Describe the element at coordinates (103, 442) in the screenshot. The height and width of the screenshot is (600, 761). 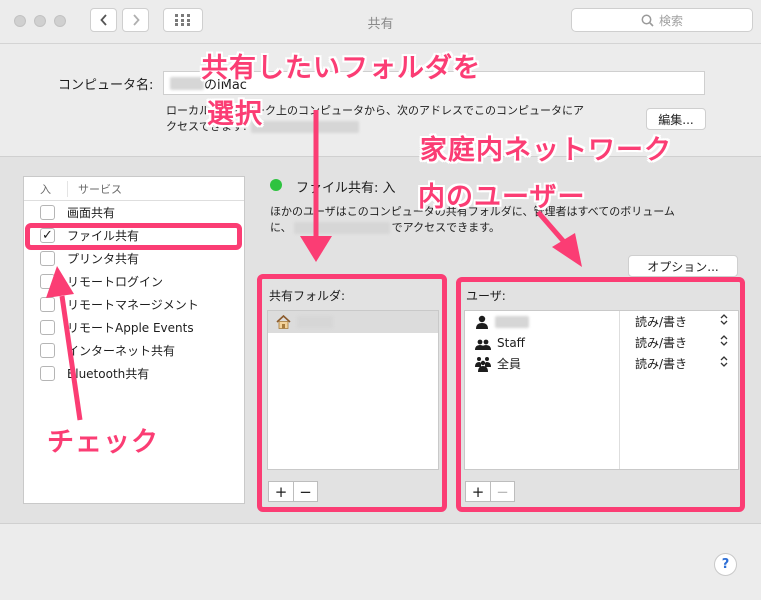
I see `annotation-check: チェック` at that location.